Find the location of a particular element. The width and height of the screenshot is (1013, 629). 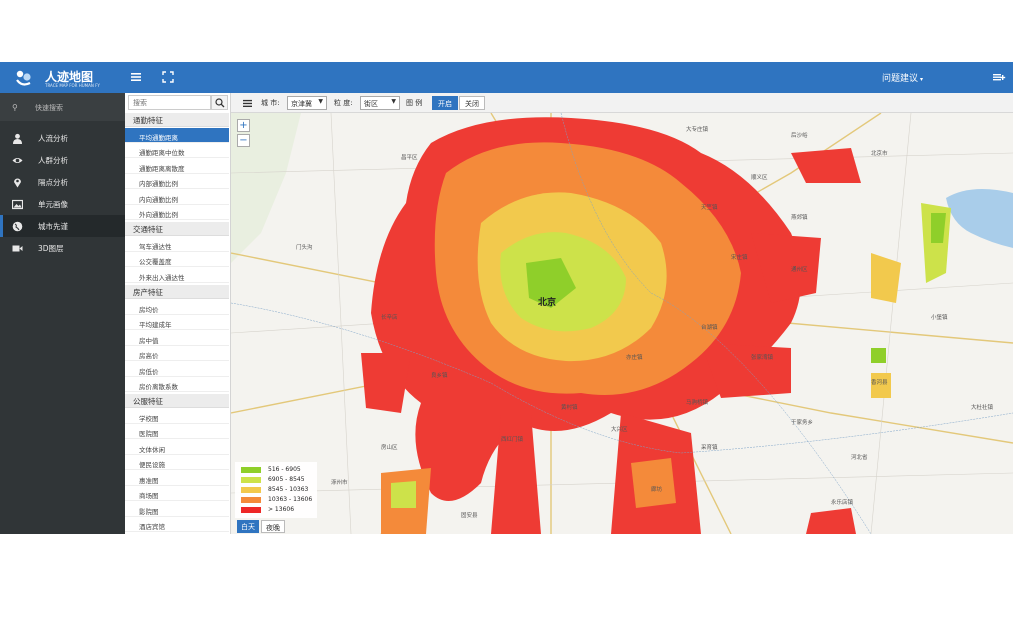

globe-icon is located at coordinates (17, 226).